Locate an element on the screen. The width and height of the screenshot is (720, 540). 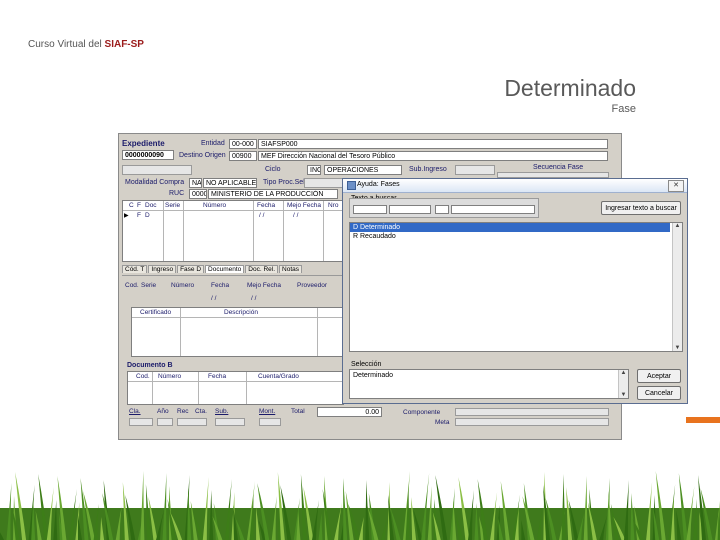
modalidad-label: Modalidad Compra is located at coordinates (155, 182).